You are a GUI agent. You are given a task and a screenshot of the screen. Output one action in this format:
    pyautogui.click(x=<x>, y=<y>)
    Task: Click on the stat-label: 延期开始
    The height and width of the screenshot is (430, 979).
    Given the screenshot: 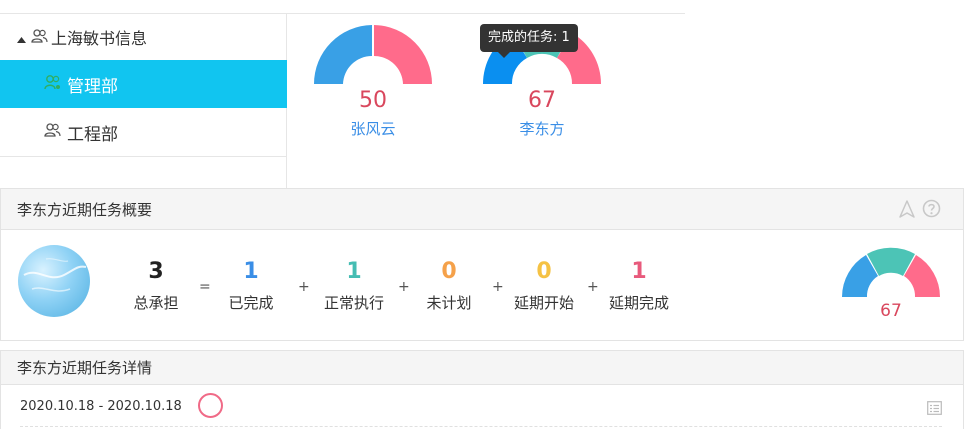 What is the action you would take?
    pyautogui.click(x=543, y=303)
    